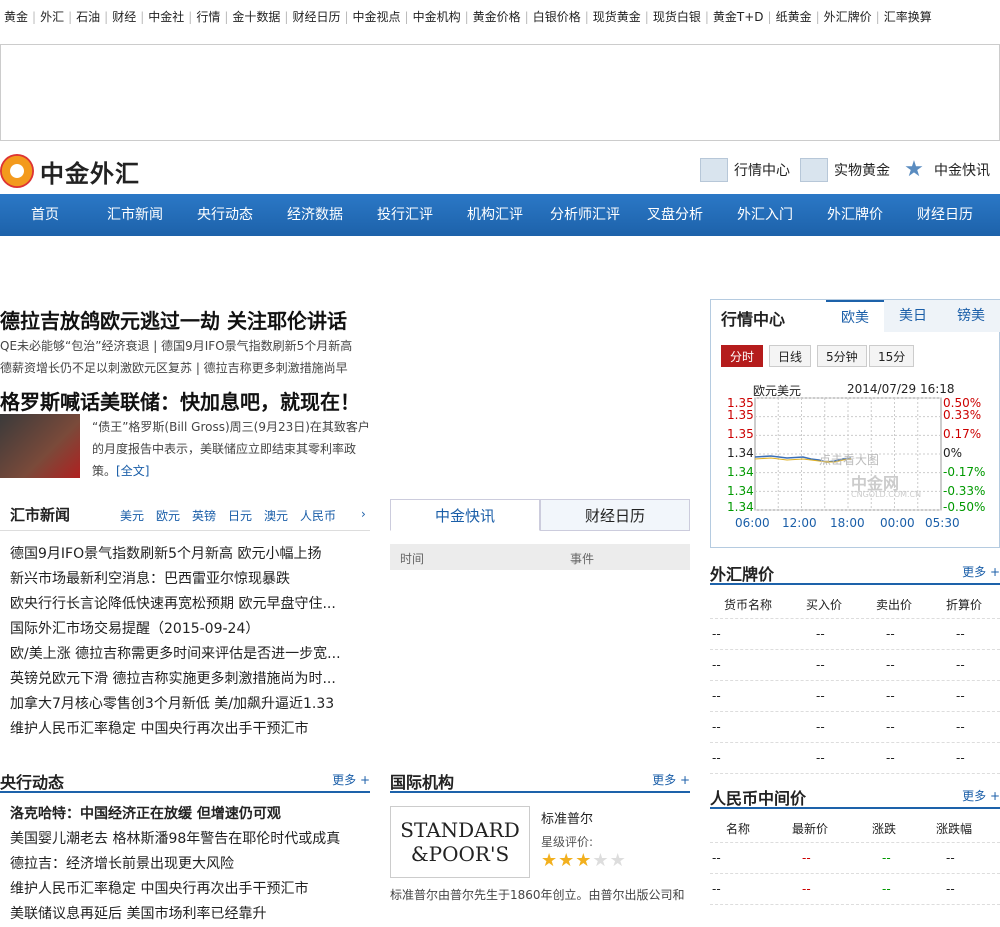  I want to click on central-bank-item: 德拉吉：经济增长前景出现更大风险, so click(190, 864).